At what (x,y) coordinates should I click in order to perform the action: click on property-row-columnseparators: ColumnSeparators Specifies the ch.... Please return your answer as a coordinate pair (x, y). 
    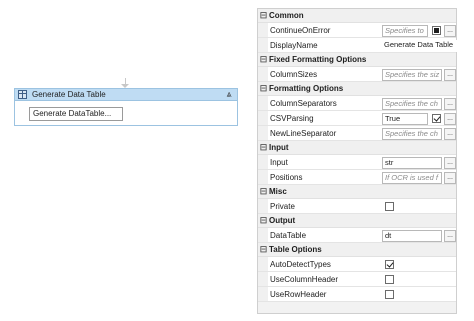
    Looking at the image, I should click on (357, 103).